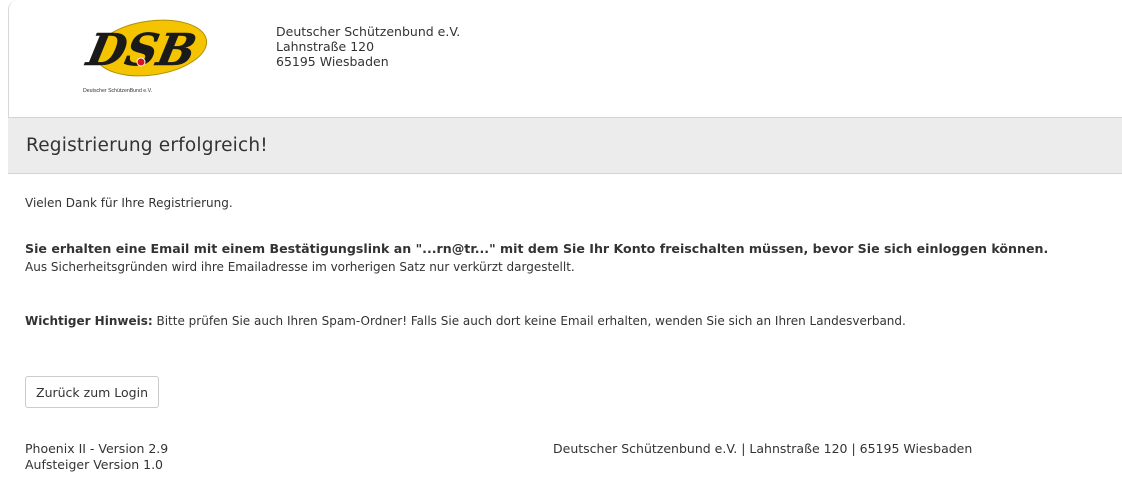 This screenshot has width=1122, height=481. Describe the element at coordinates (92, 392) in the screenshot. I see `back-to-login-button: Zurück zum Login` at that location.